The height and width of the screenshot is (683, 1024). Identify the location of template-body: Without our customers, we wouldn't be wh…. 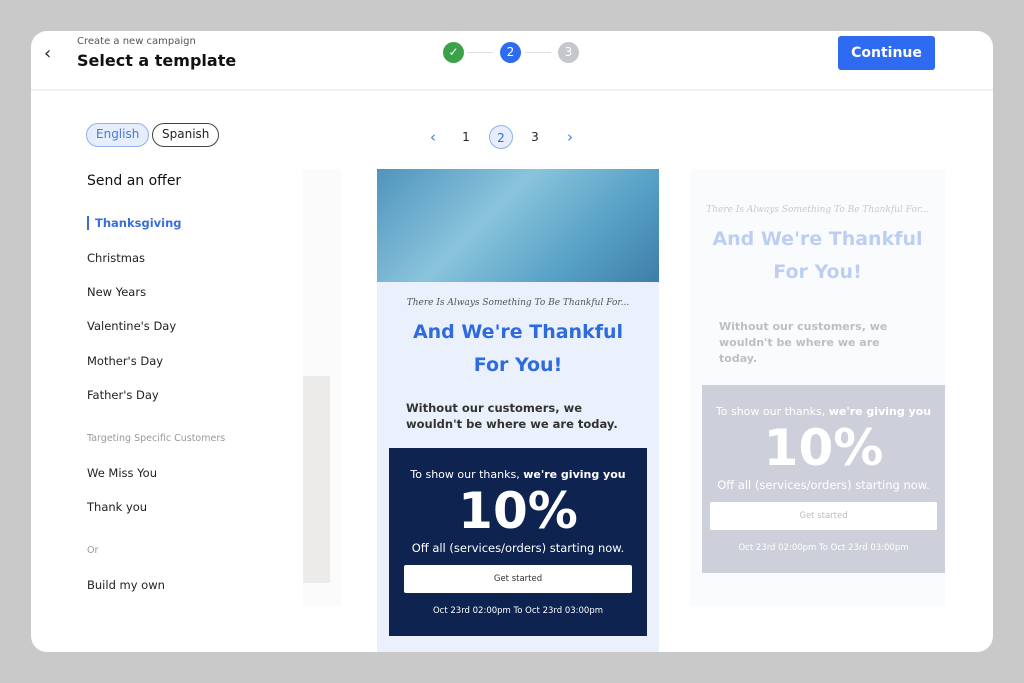
(512, 416).